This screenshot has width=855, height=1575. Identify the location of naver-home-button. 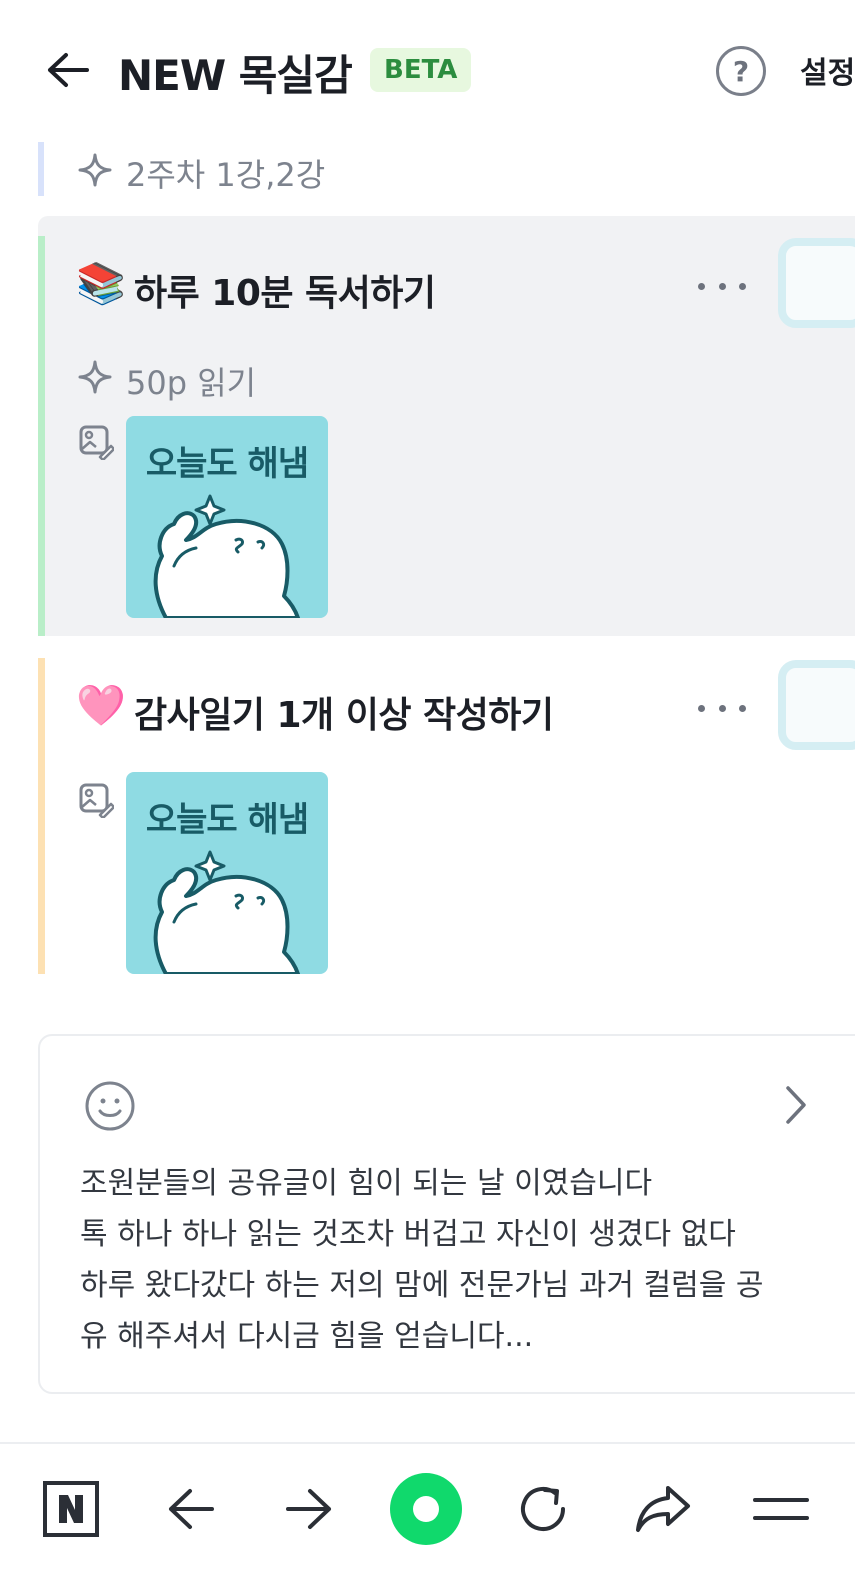
(71, 1509).